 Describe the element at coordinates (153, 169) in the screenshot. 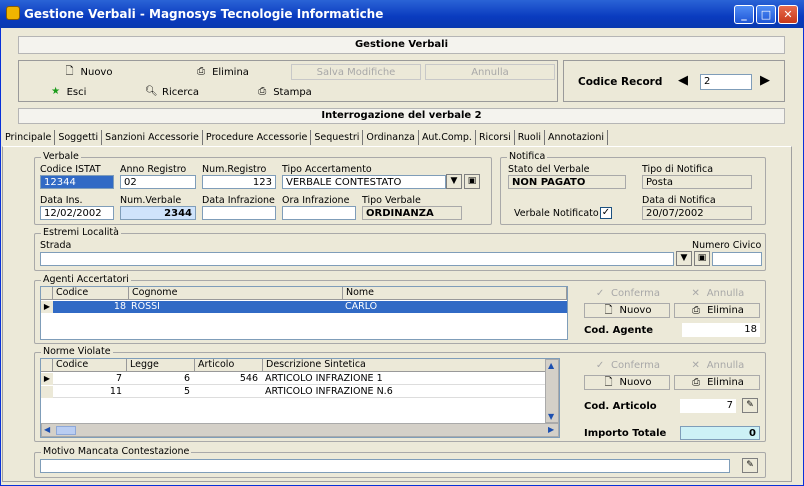

I see `anno-registro-label: Anno Registro` at that location.